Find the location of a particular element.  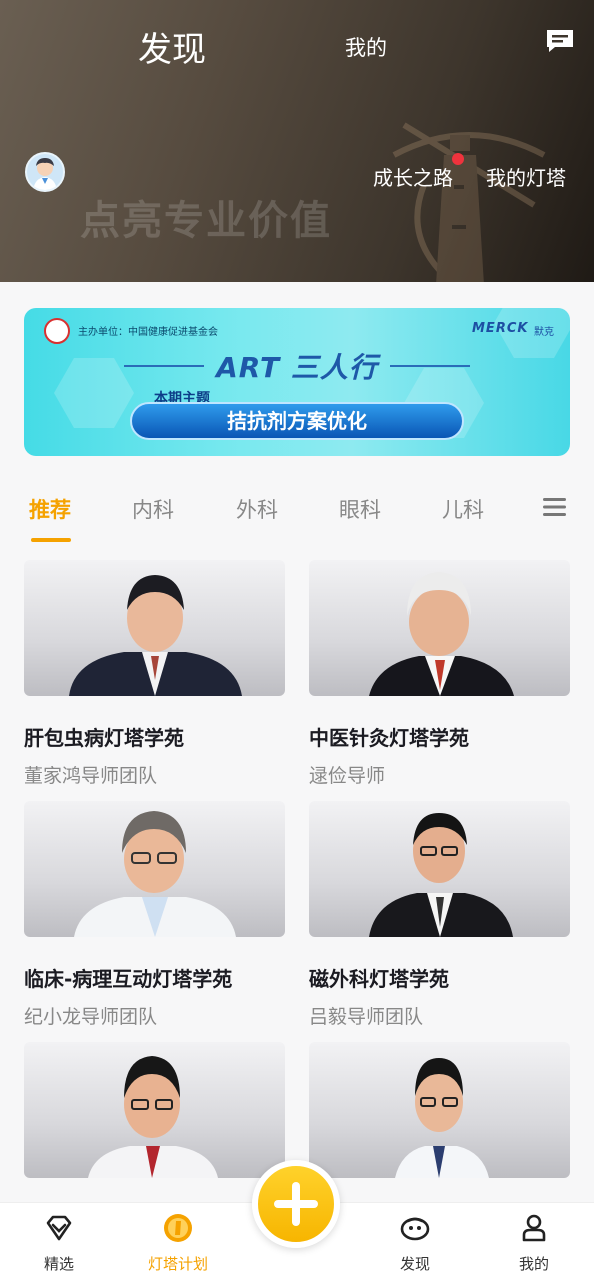

plus-icon-bar is located at coordinates (296, 1204).